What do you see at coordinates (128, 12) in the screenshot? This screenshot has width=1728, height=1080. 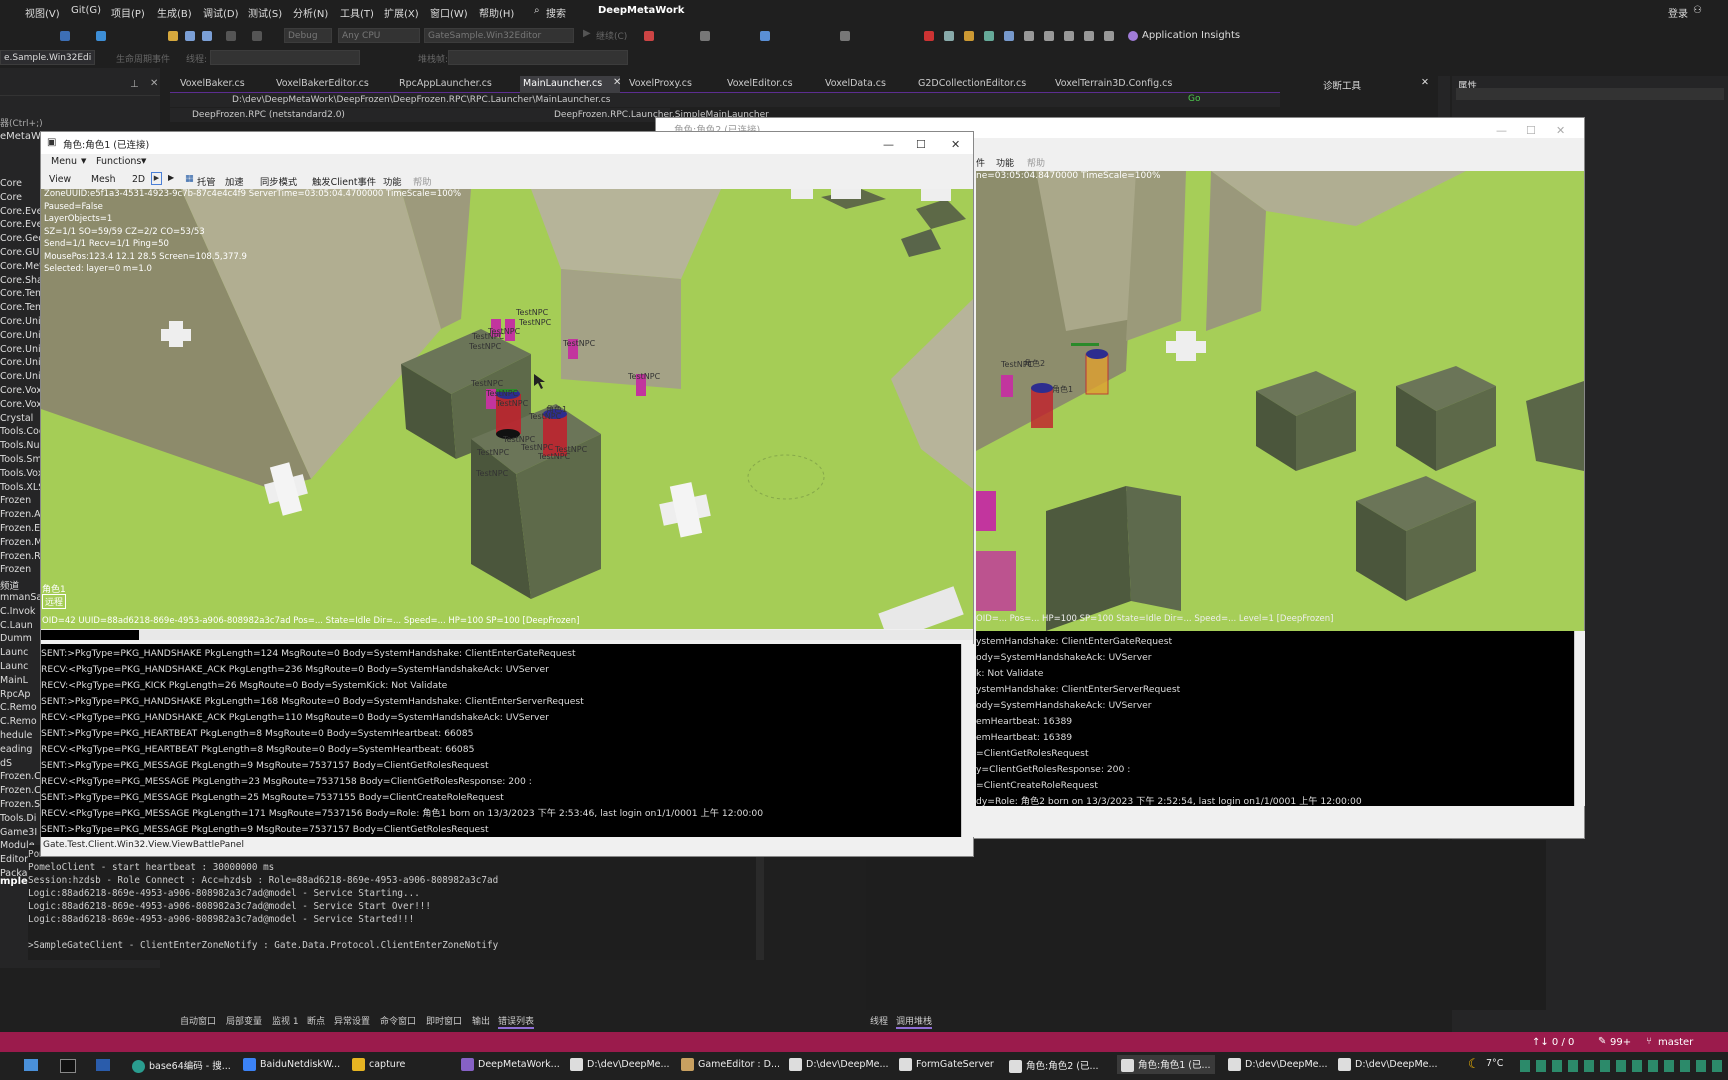 I see `menu-item-project: 项目(P)` at bounding box center [128, 12].